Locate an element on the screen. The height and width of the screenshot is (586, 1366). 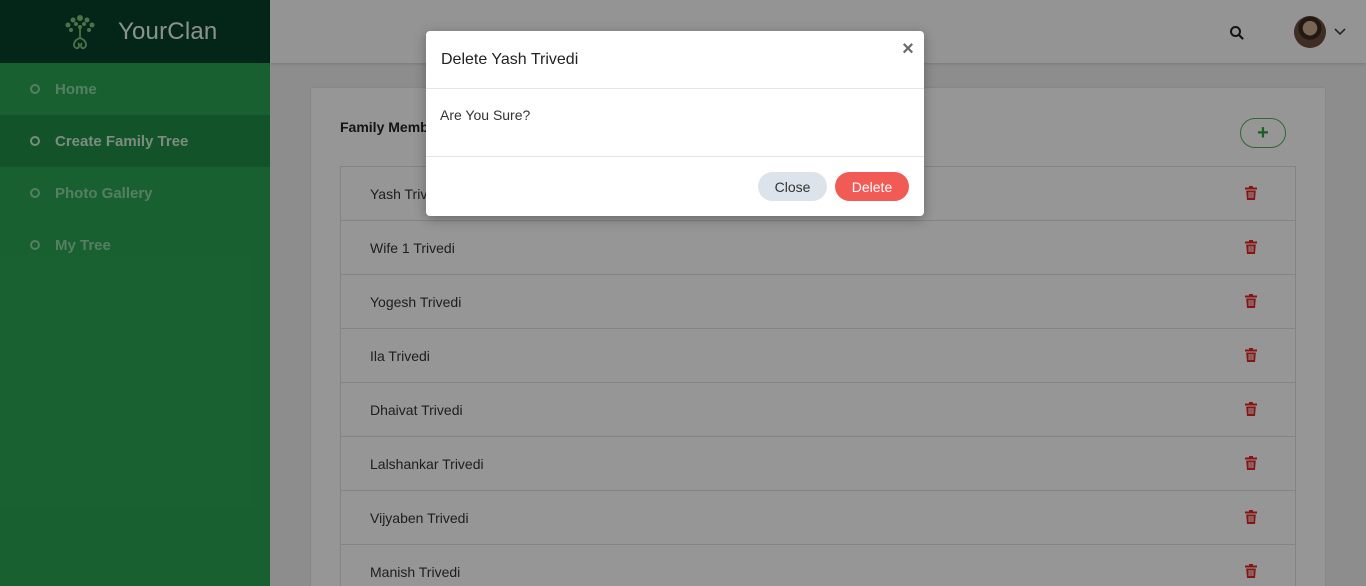
close-icon: × is located at coordinates (908, 49).